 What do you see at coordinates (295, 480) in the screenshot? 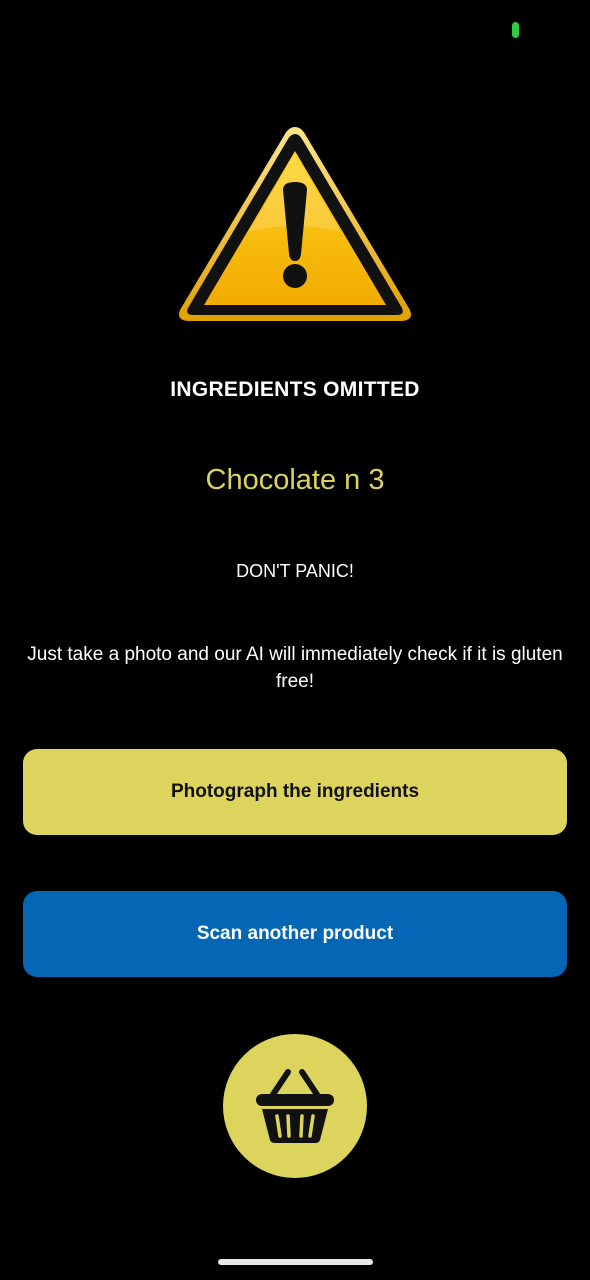
I see `product-name: Chocolate n 3` at bounding box center [295, 480].